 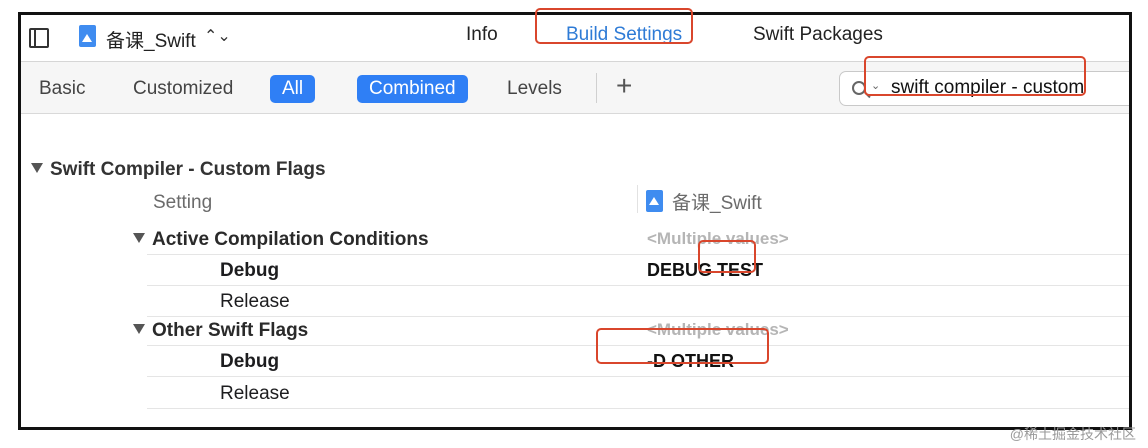 What do you see at coordinates (638, 361) in the screenshot?
I see `setting-row-debug: Debug -D OTHER` at bounding box center [638, 361].